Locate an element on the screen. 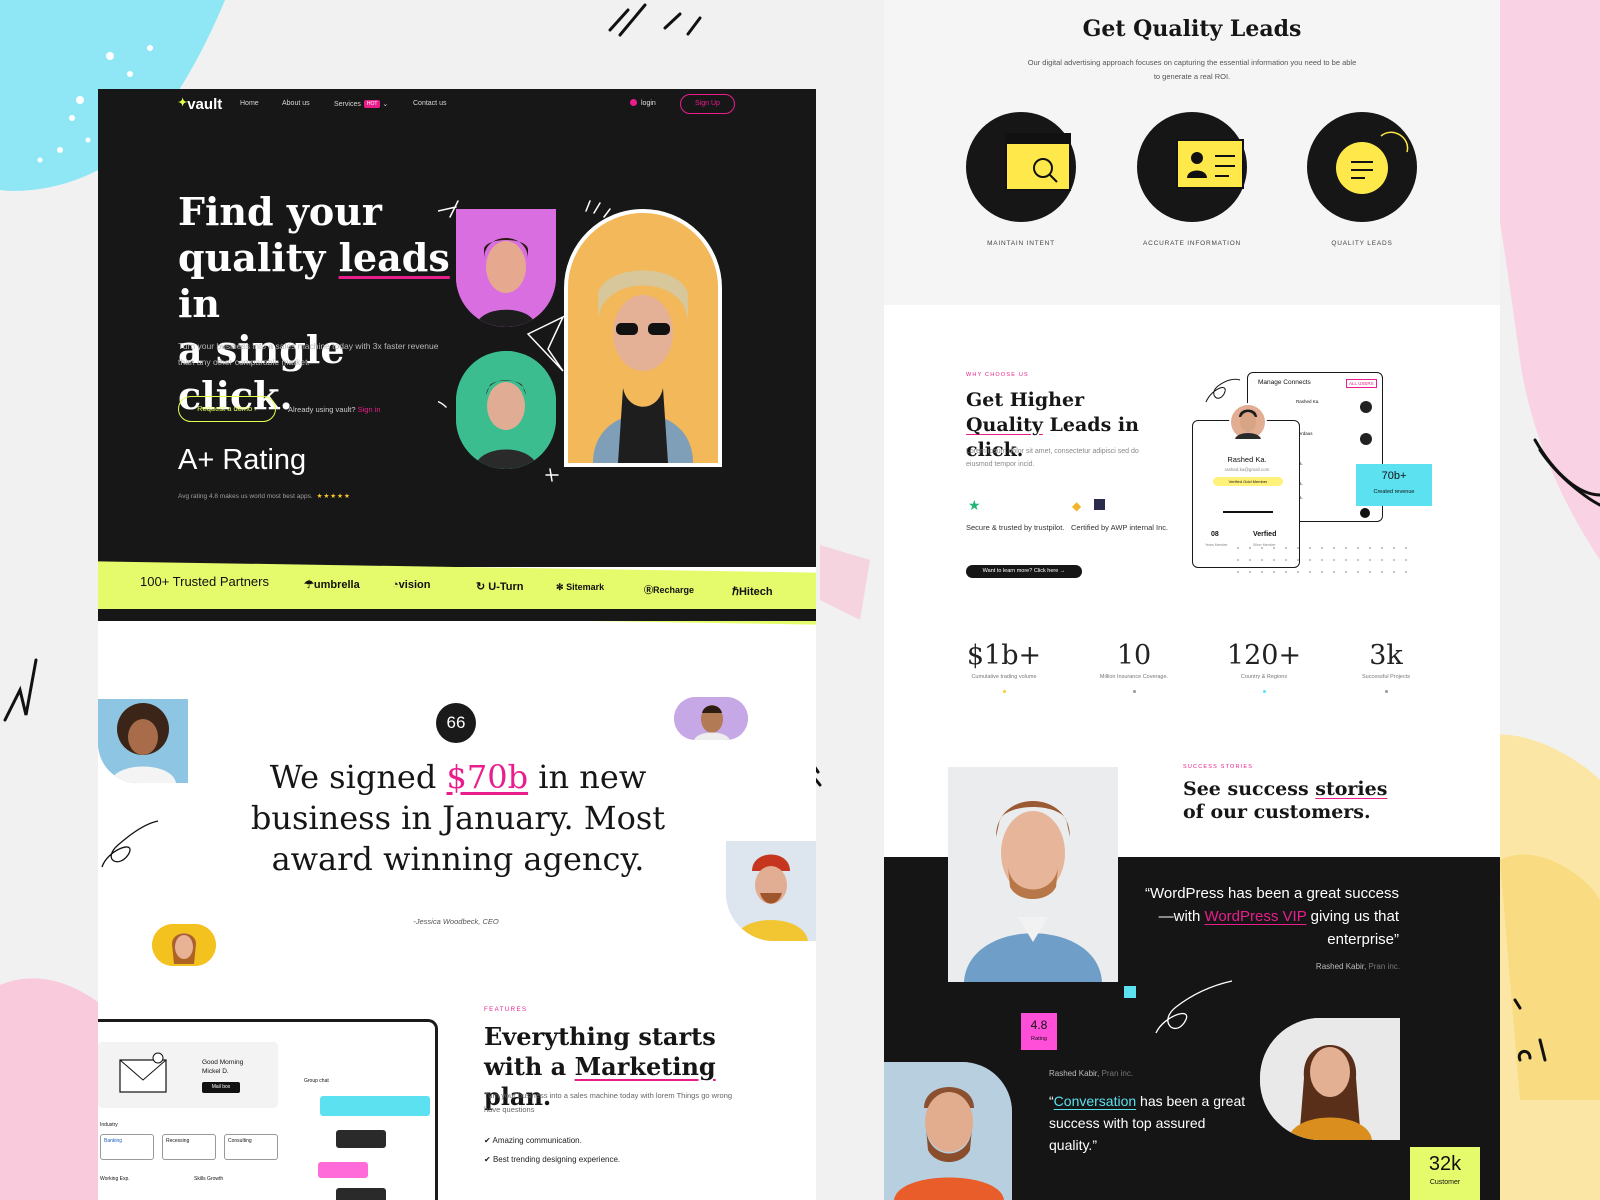  partner-logo-umbrella: ☂umbrella is located at coordinates (332, 584).